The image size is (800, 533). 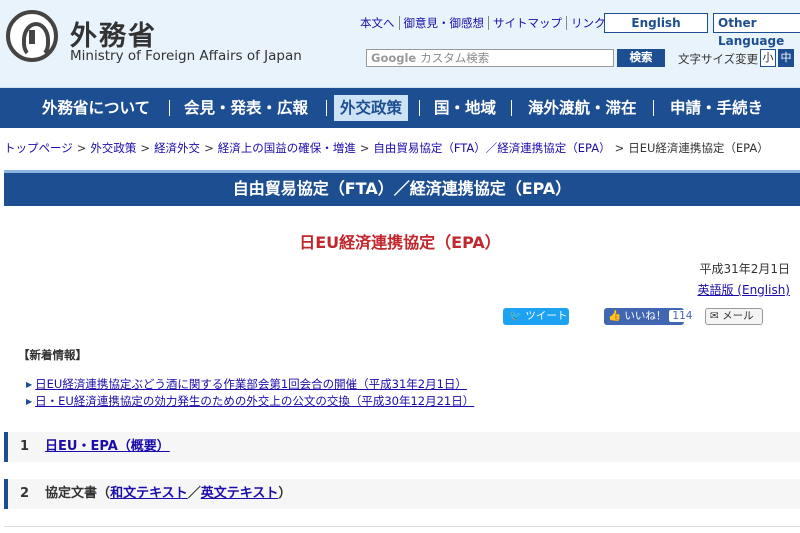 I want to click on font-size-medium-button: 中, so click(x=786, y=58).